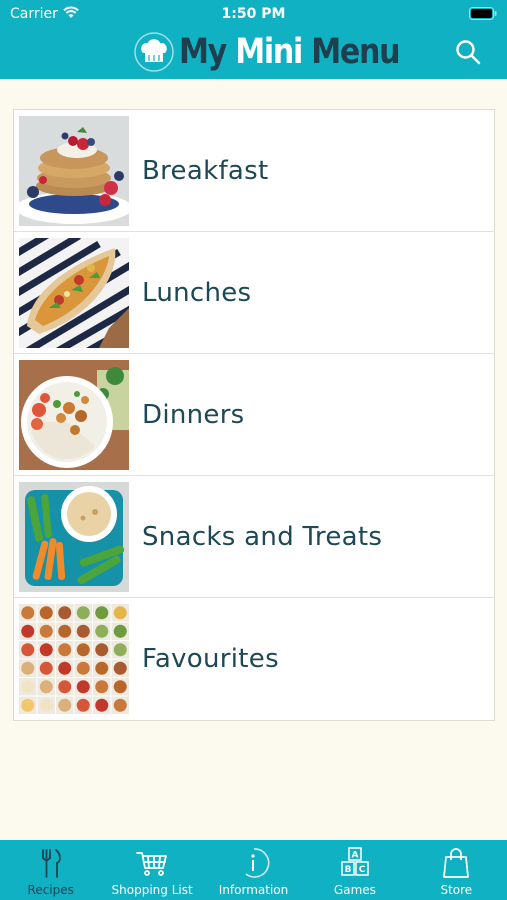  Describe the element at coordinates (257, 863) in the screenshot. I see `info-icon` at that location.